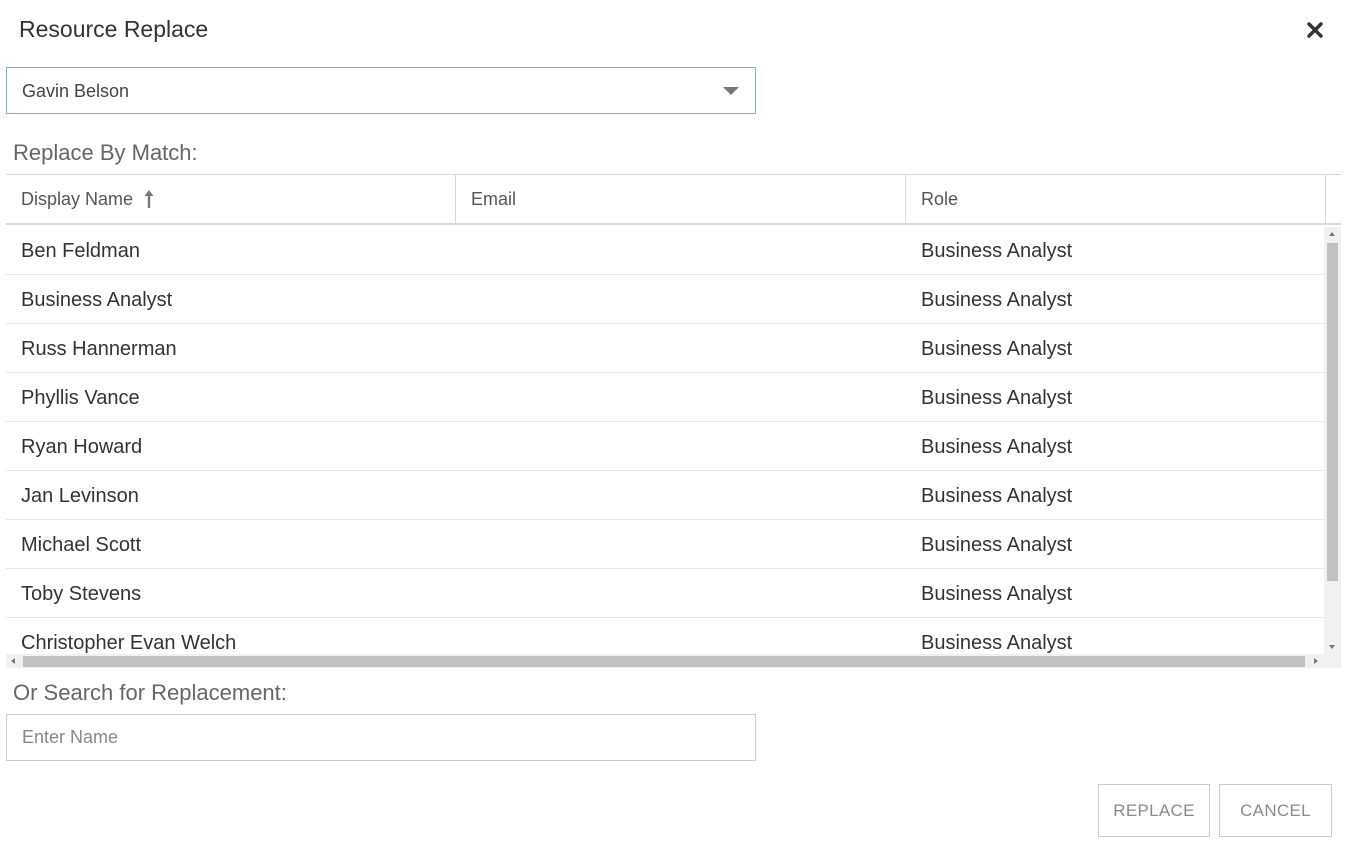 The height and width of the screenshot is (853, 1348). I want to click on table-row: Business Analyst Business Analyst, so click(665, 299).